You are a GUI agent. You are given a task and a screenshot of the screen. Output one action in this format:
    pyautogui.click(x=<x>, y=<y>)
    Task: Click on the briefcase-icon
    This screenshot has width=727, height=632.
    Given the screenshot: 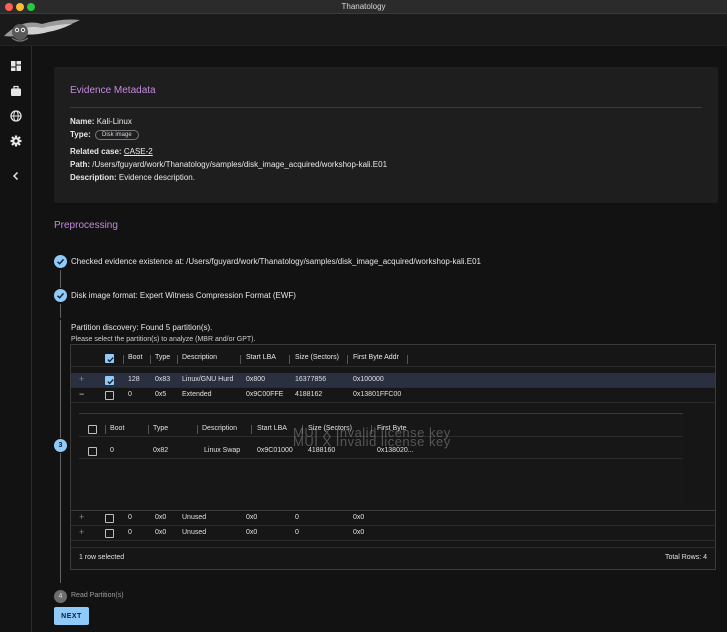 What is the action you would take?
    pyautogui.click(x=16, y=91)
    